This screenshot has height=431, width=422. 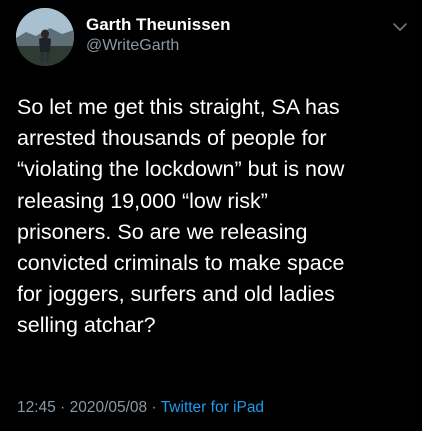 What do you see at coordinates (178, 107) in the screenshot?
I see `tweet-text-line: So let me get this straight, SA has` at bounding box center [178, 107].